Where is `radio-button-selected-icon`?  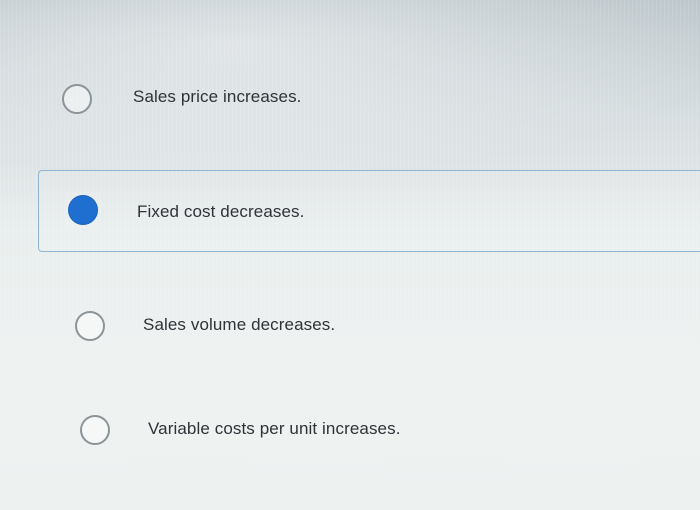
radio-button-selected-icon is located at coordinates (83, 210).